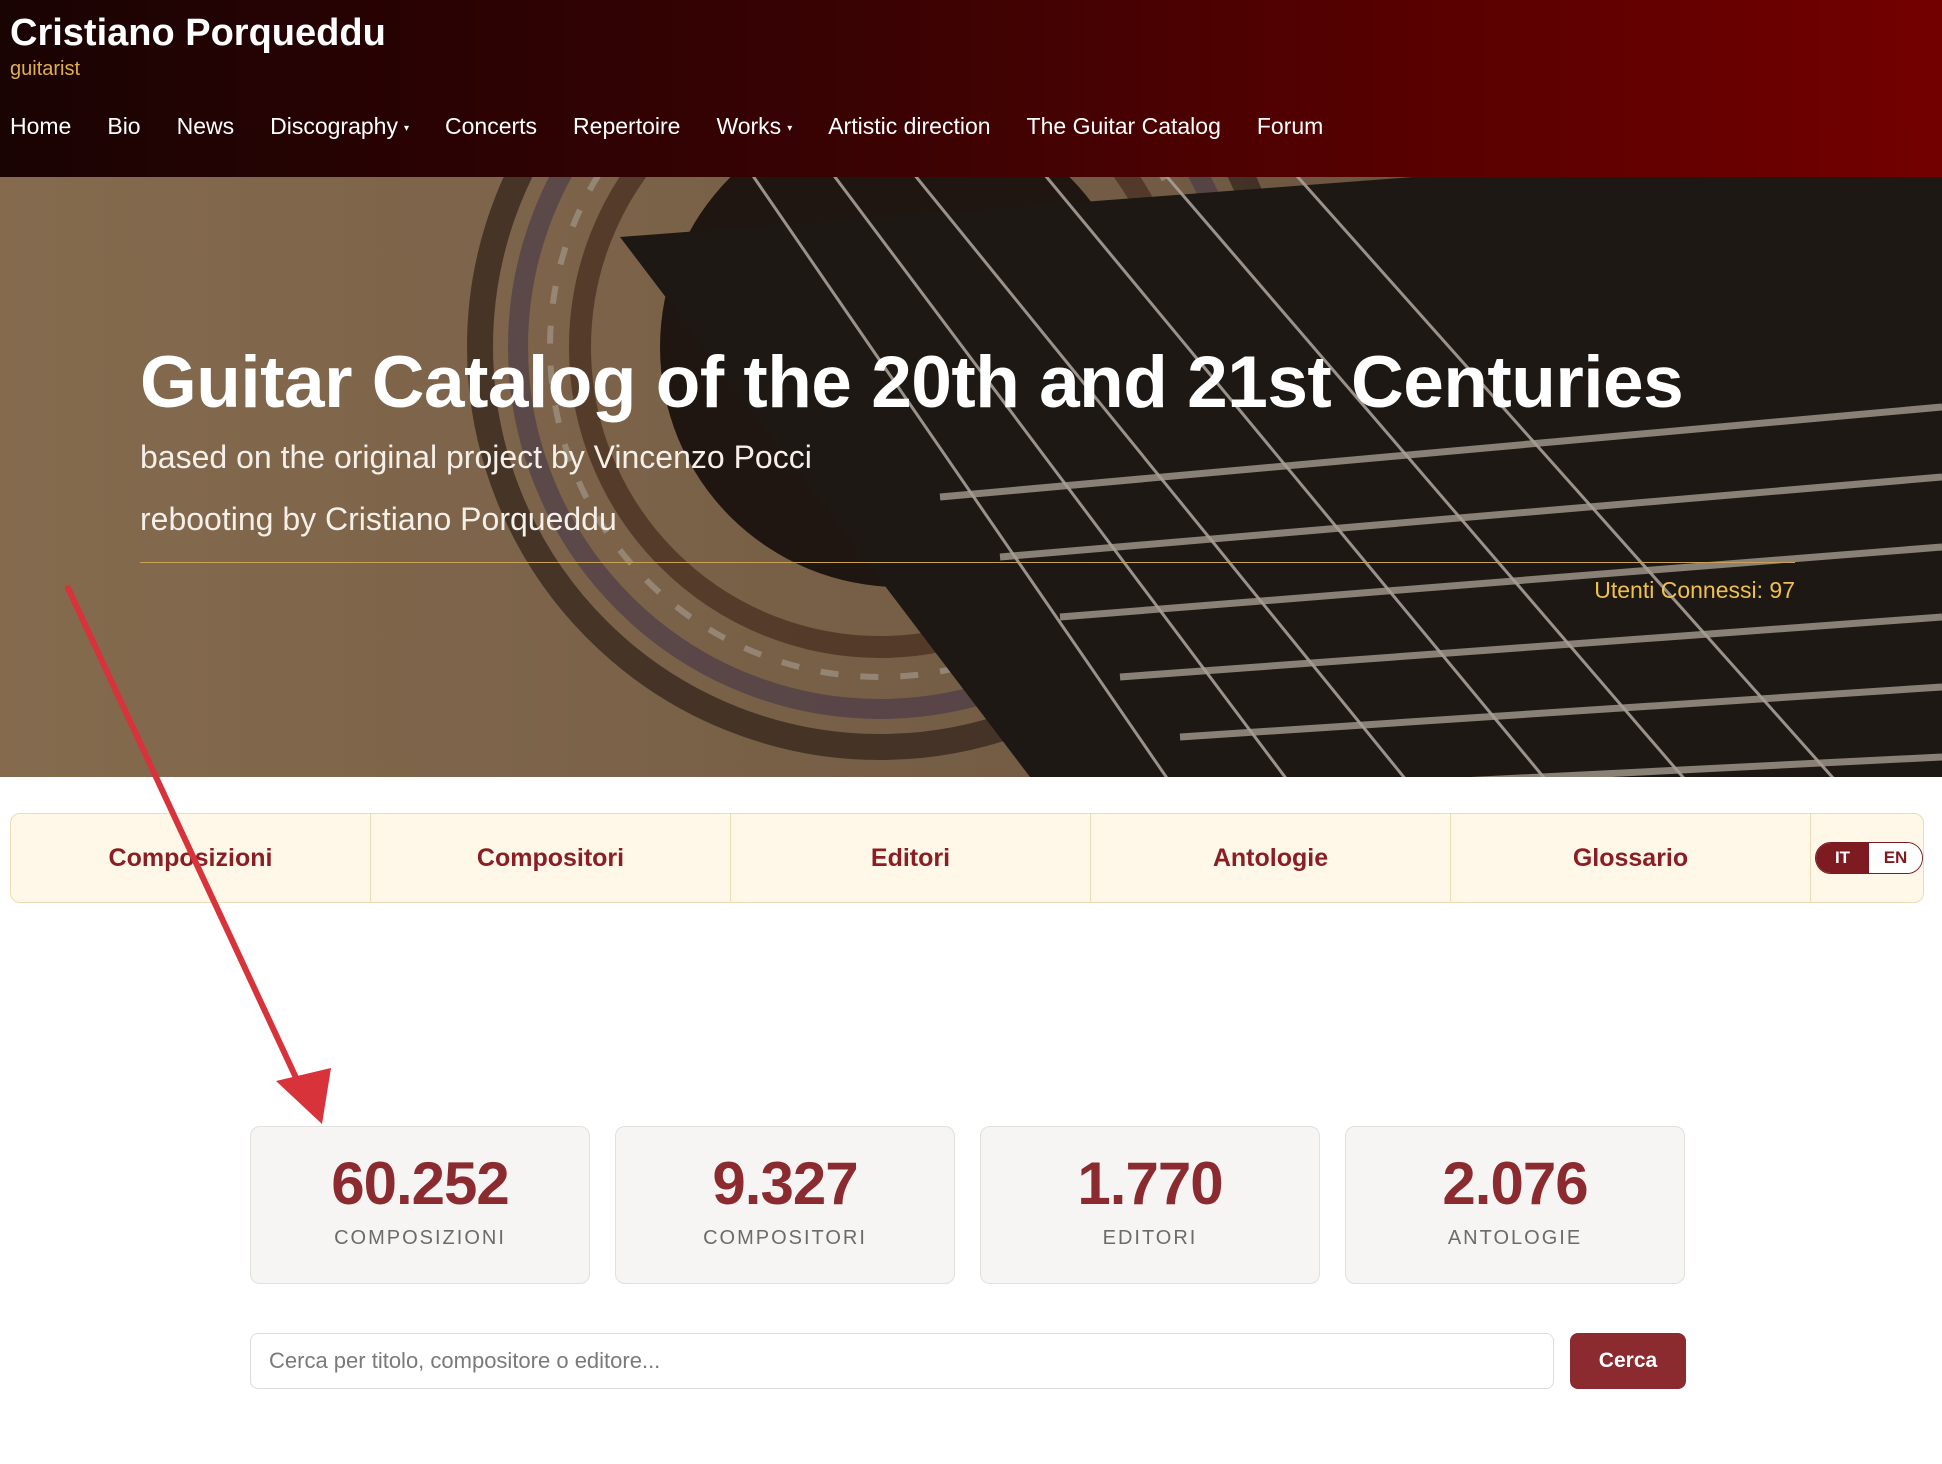  Describe the element at coordinates (1628, 1361) in the screenshot. I see `search-button: Cerca` at that location.